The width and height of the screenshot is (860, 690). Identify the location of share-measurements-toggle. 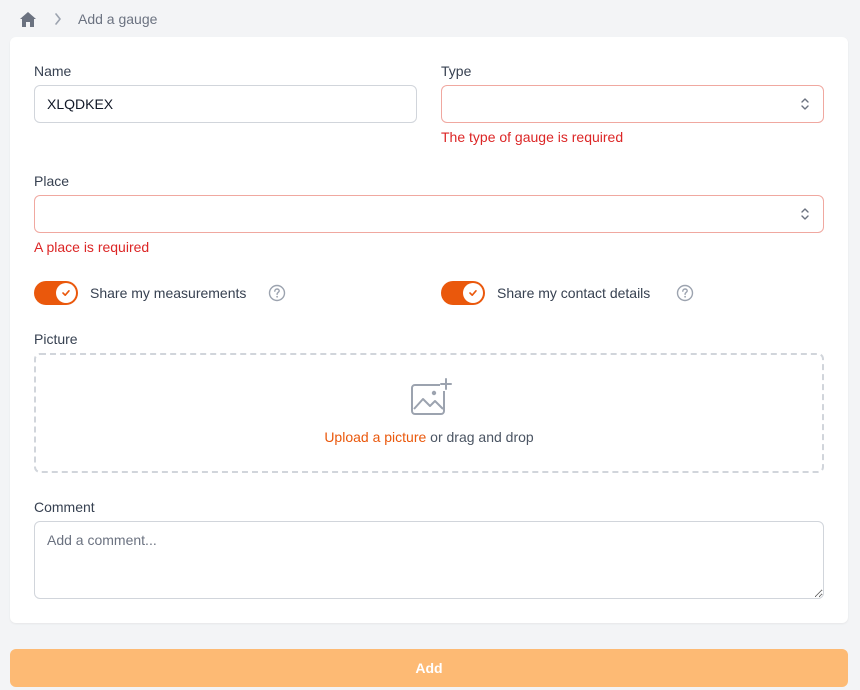
(56, 293).